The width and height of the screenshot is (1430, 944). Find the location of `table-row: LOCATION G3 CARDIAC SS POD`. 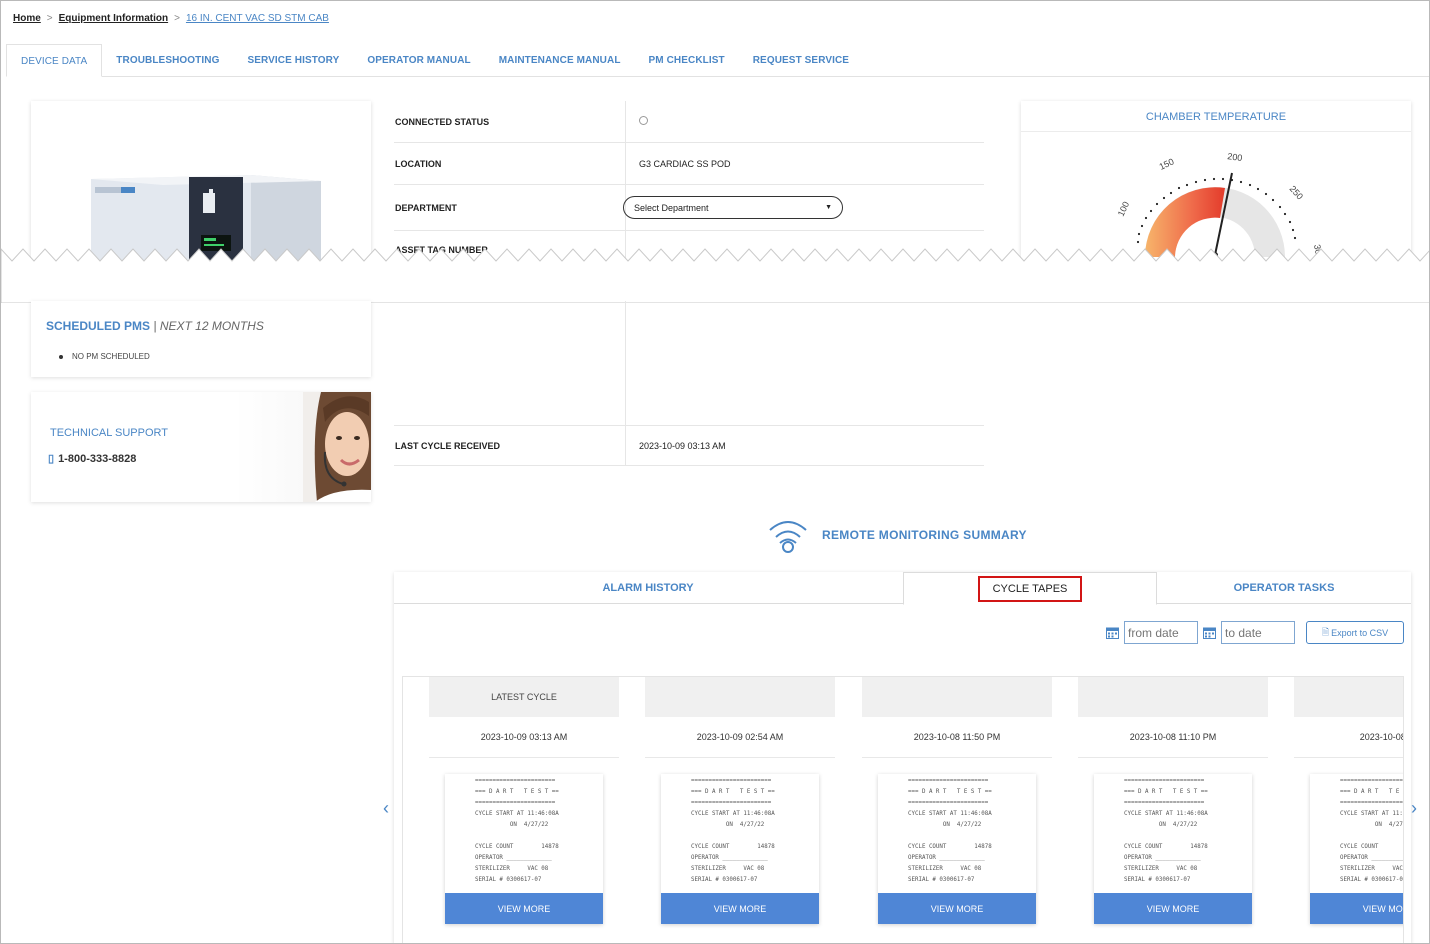

table-row: LOCATION G3 CARDIAC SS POD is located at coordinates (689, 164).